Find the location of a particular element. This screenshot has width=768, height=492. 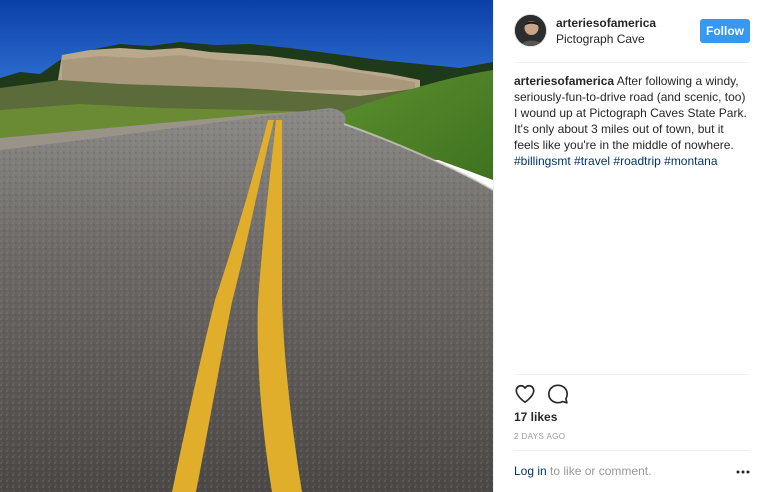

avatar is located at coordinates (530, 30).